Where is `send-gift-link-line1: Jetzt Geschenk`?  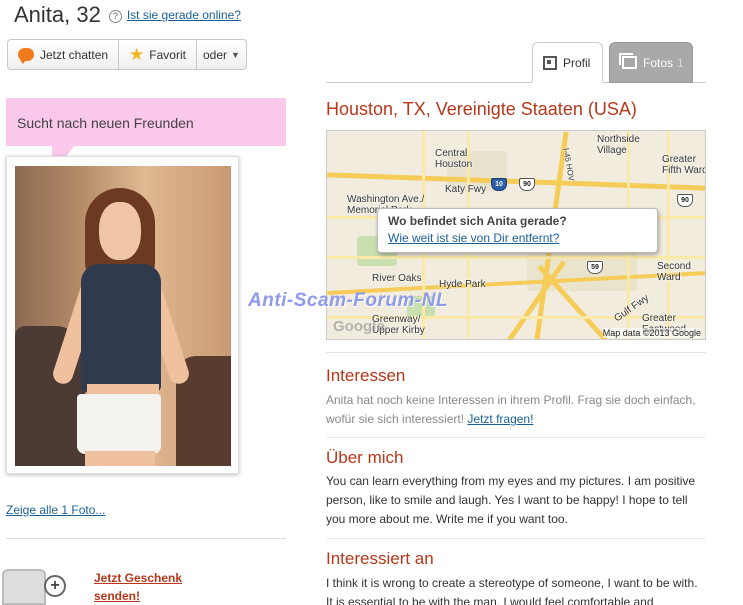 send-gift-link-line1: Jetzt Geschenk is located at coordinates (138, 578).